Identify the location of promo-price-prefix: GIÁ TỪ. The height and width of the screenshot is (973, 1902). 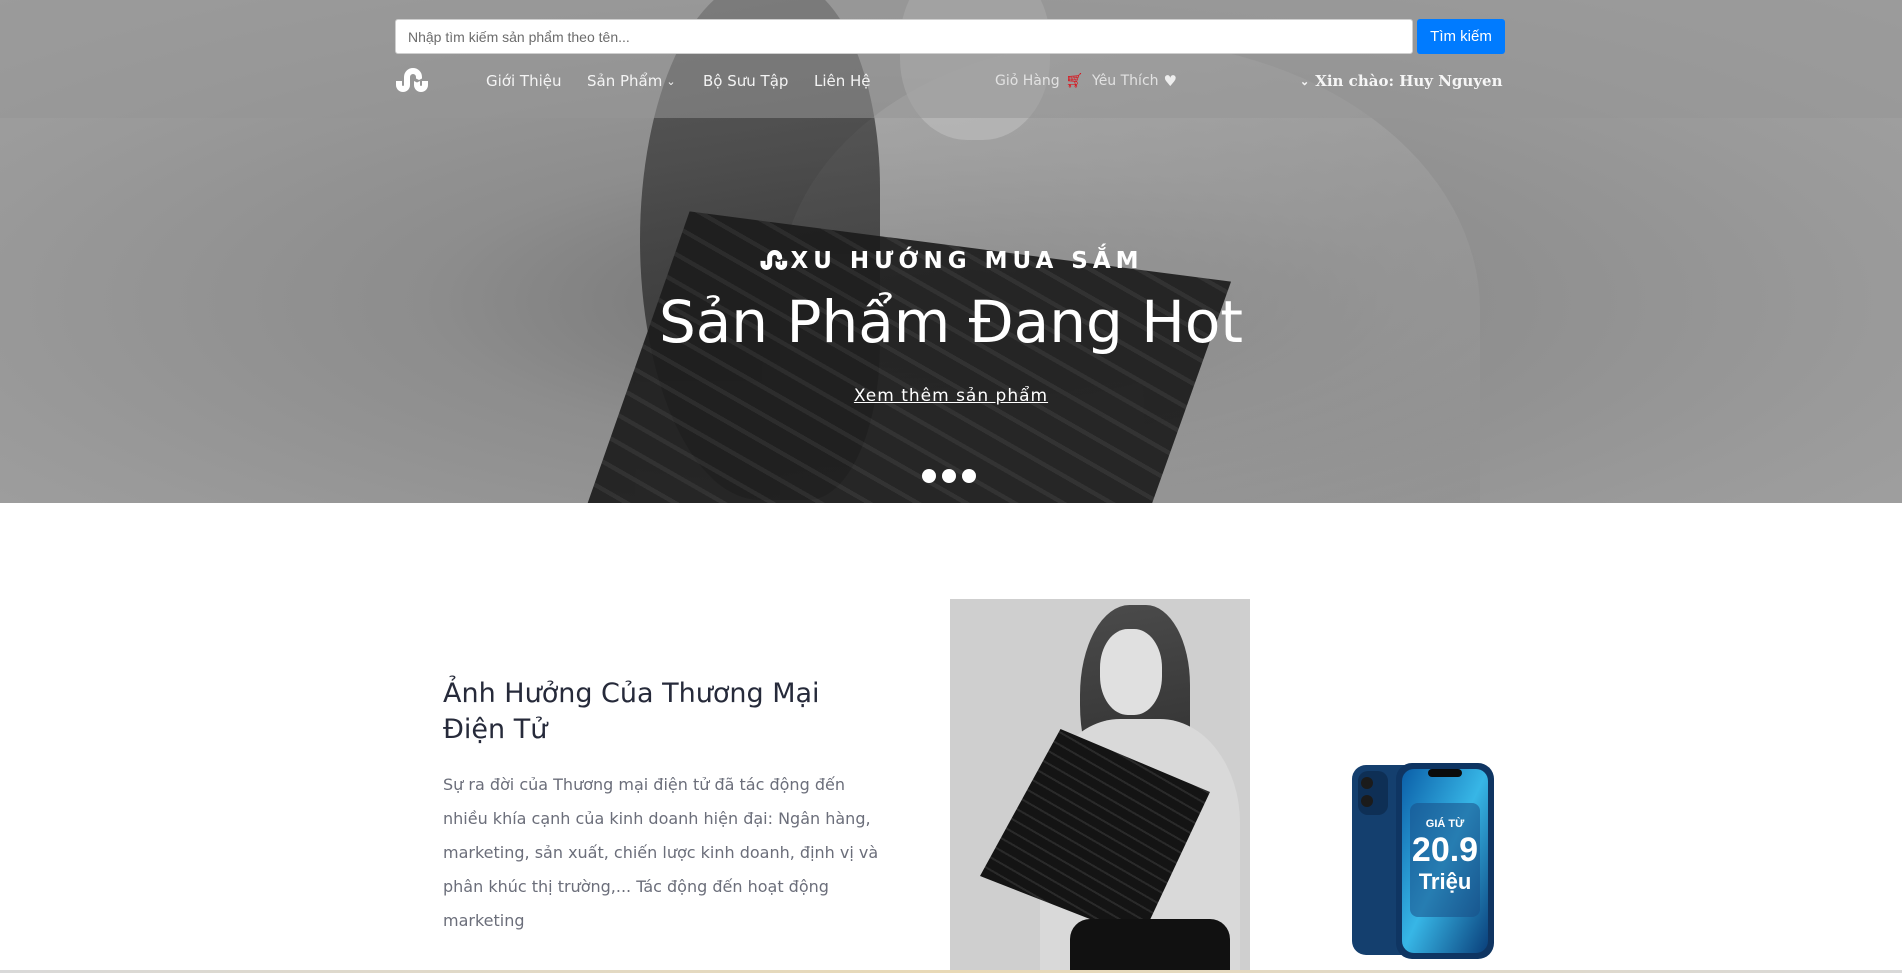
(1445, 823).